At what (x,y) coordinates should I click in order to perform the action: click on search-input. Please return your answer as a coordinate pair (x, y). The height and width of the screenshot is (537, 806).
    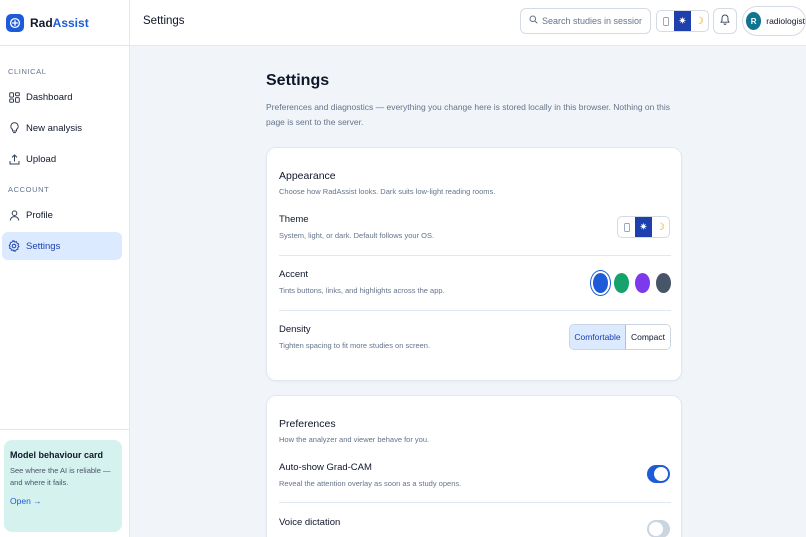
    Looking at the image, I should click on (592, 21).